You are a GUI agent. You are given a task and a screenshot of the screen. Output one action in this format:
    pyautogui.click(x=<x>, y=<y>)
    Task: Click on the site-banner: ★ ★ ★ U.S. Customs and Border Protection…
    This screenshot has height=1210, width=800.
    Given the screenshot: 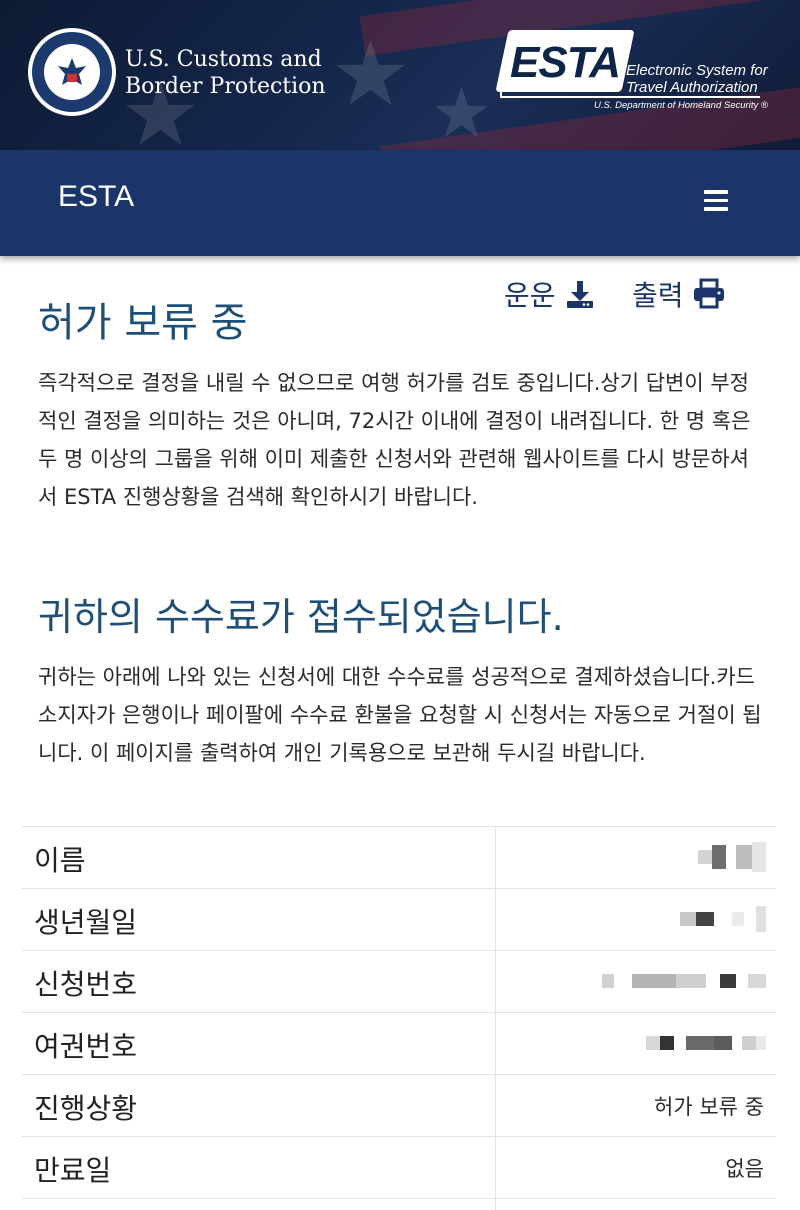 What is the action you would take?
    pyautogui.click(x=400, y=75)
    